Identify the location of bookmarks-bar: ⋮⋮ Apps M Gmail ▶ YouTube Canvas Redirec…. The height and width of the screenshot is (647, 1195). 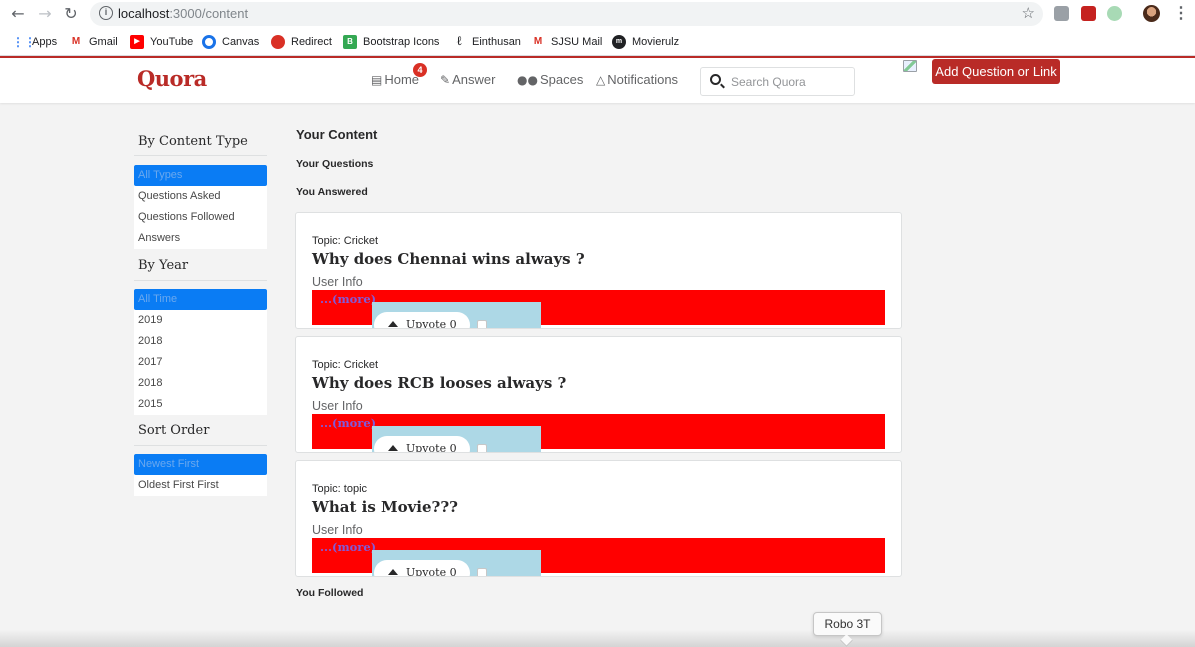
(597, 42).